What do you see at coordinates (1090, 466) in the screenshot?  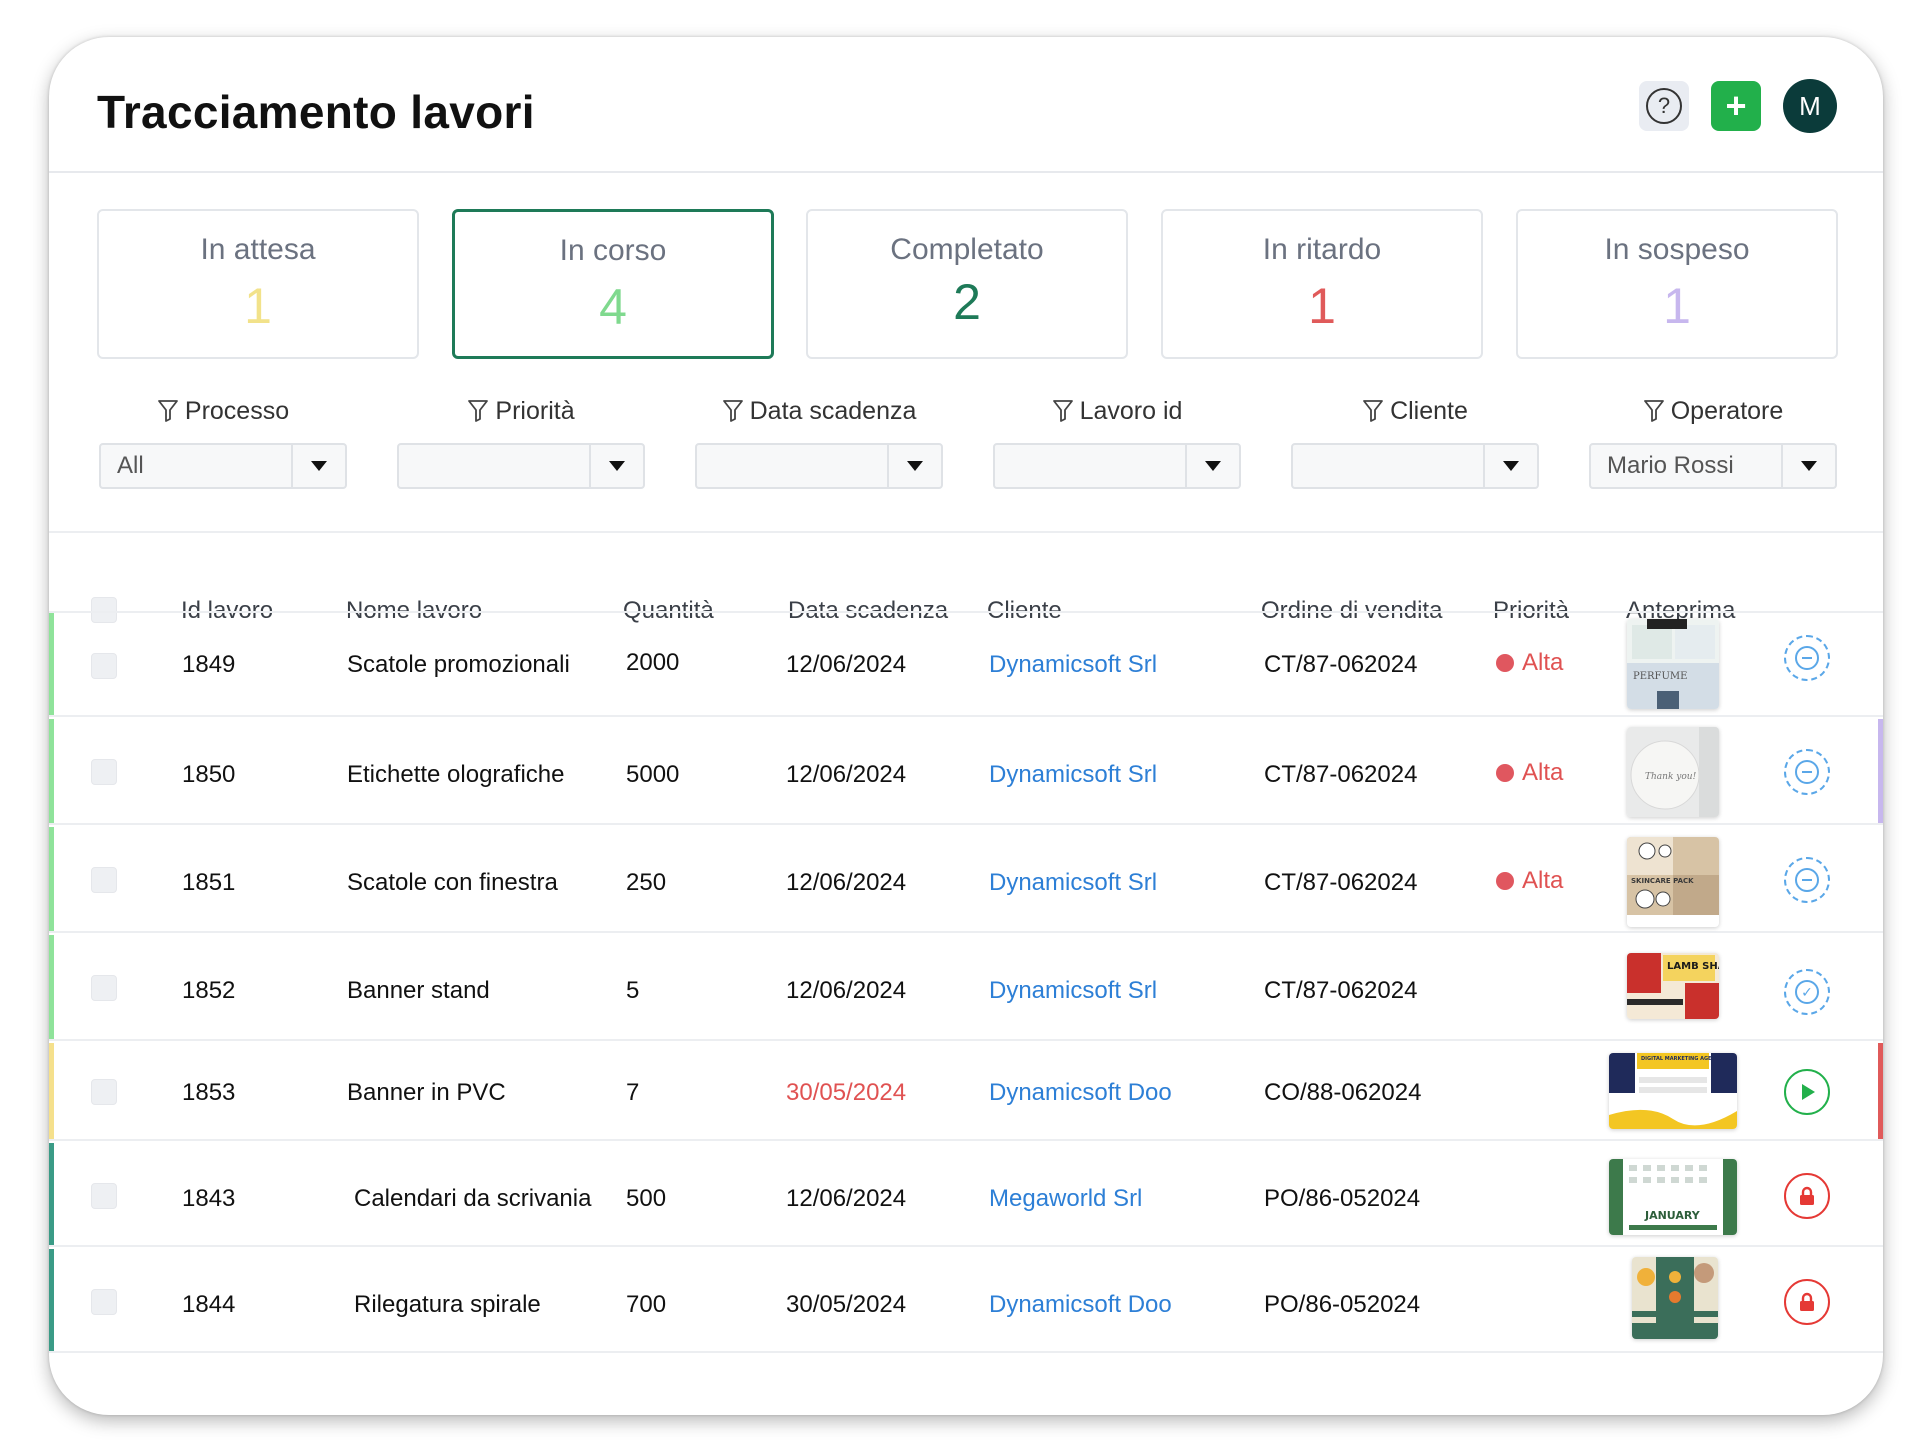 I see `select-value` at bounding box center [1090, 466].